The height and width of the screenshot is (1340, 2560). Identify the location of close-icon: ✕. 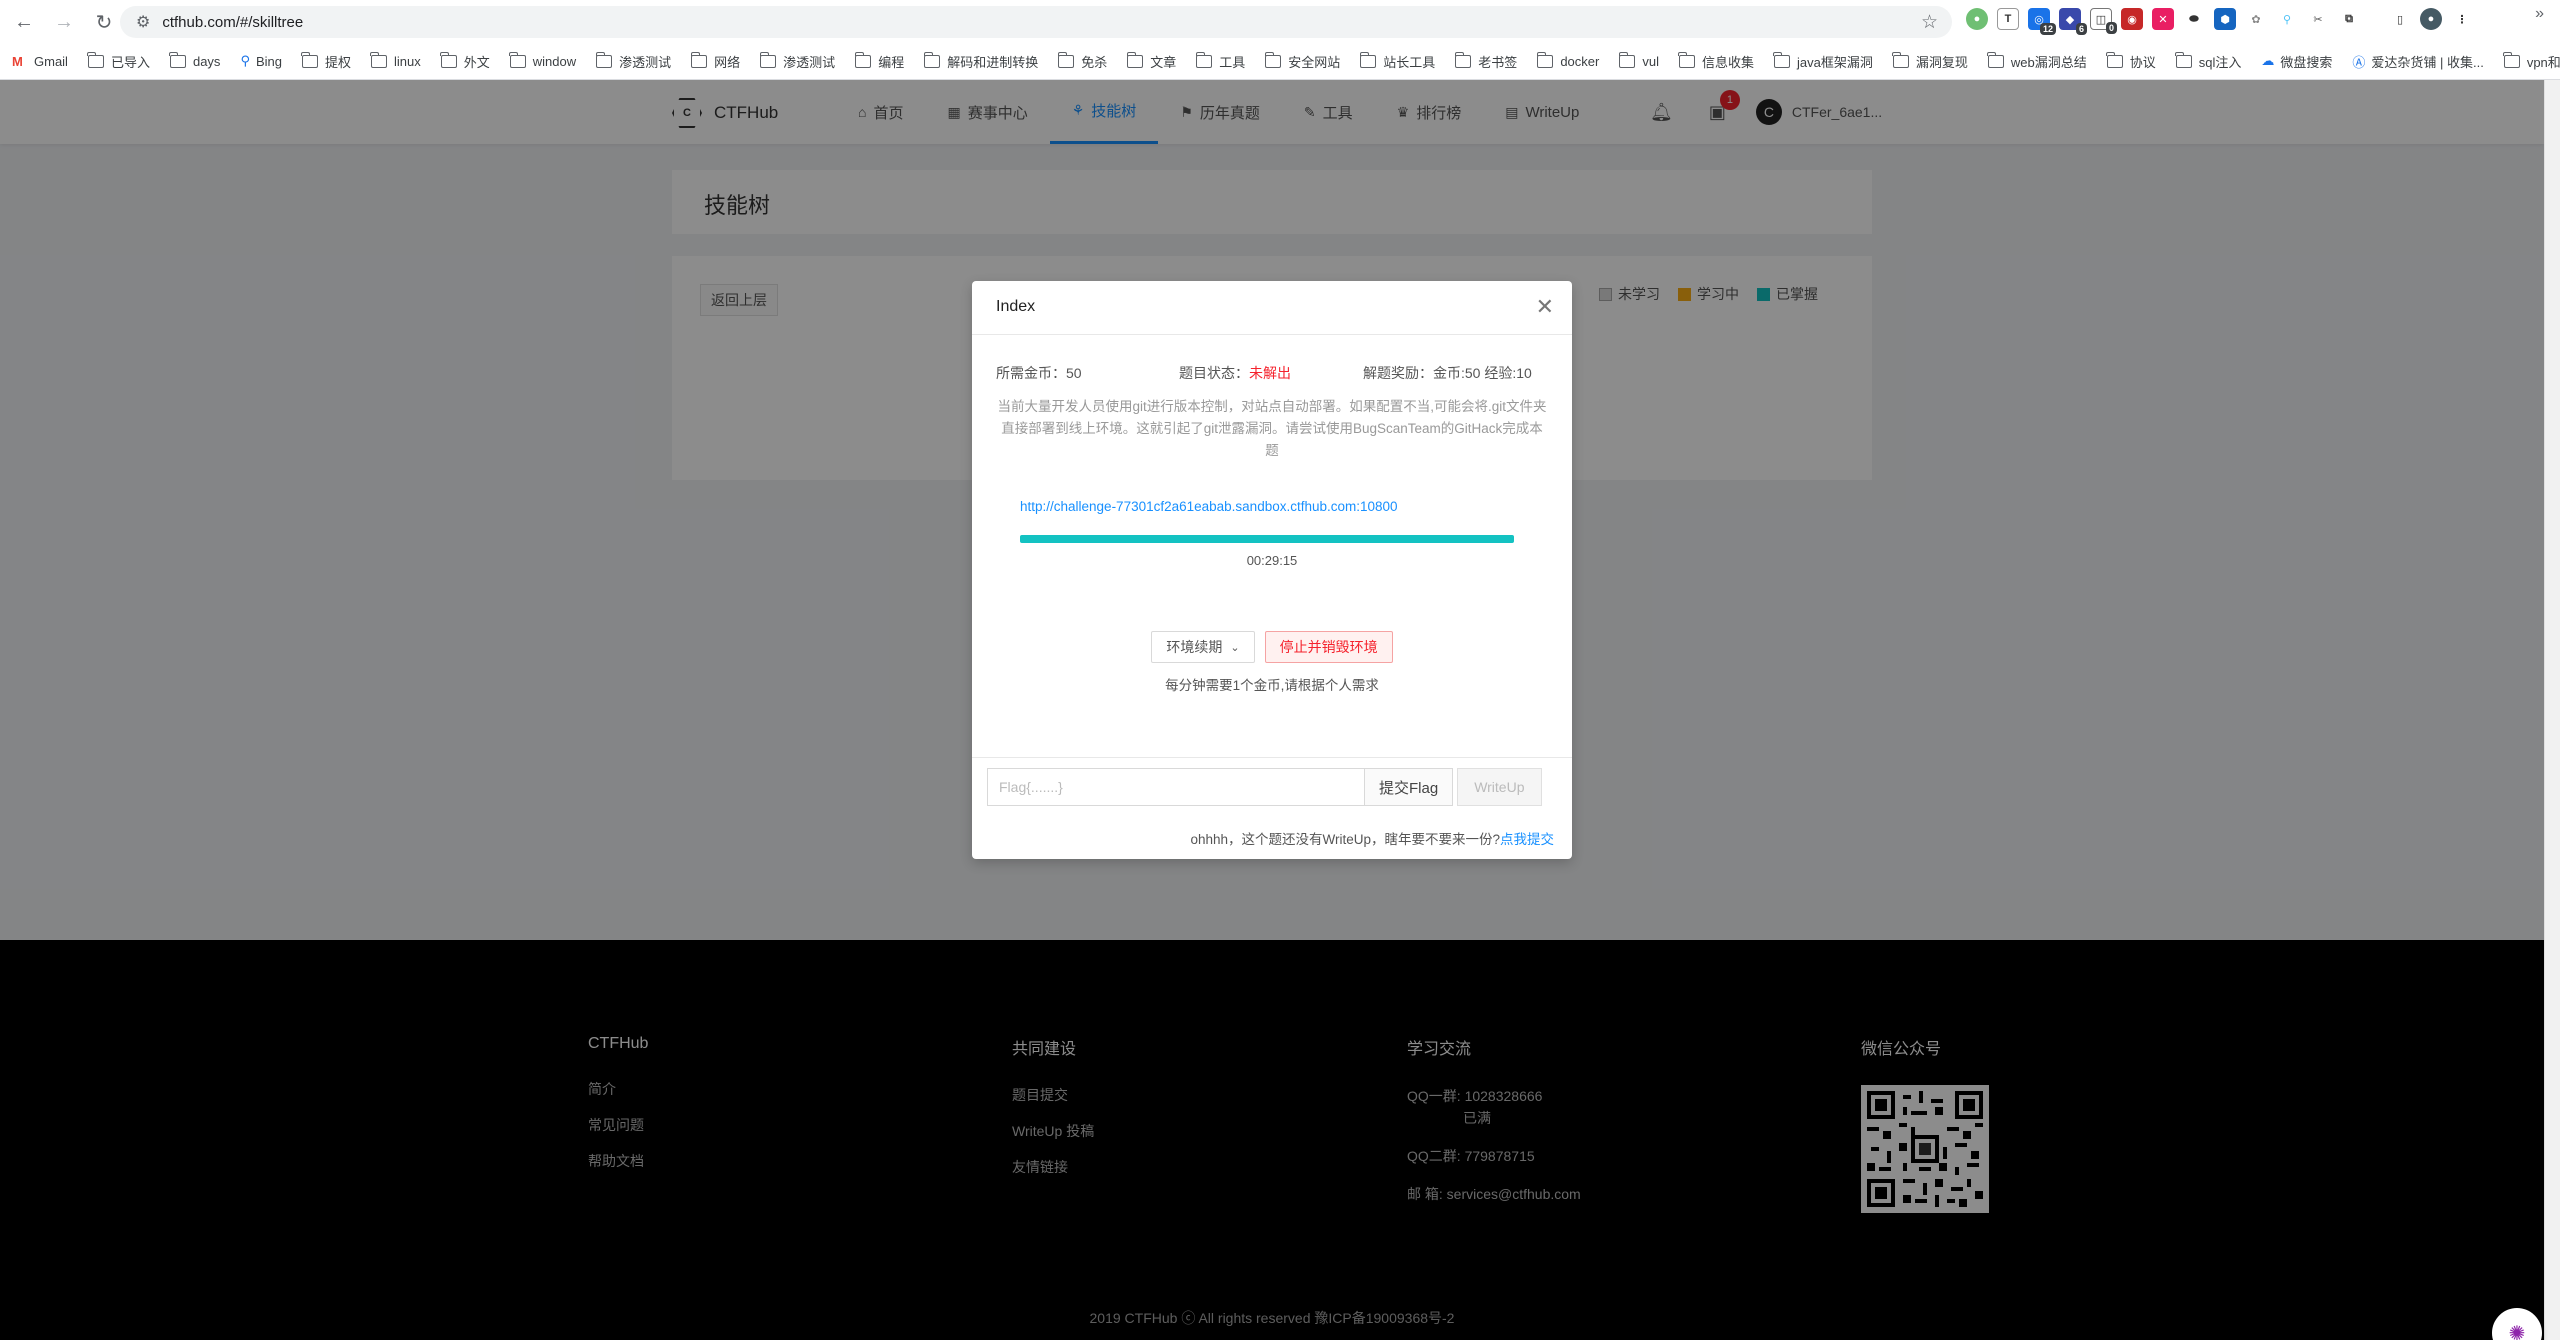
(1545, 307).